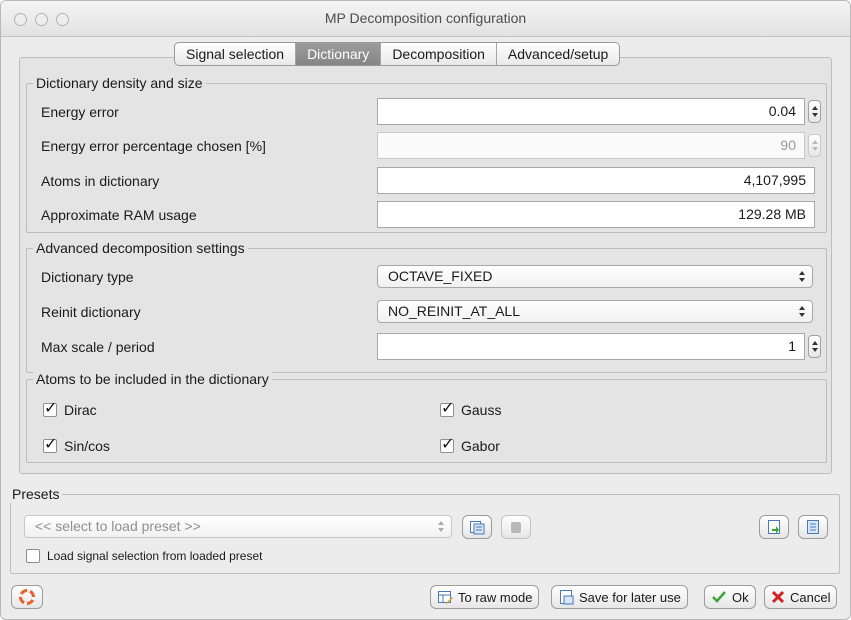 This screenshot has width=851, height=620. I want to click on save-later-button: Save for later use, so click(619, 597).